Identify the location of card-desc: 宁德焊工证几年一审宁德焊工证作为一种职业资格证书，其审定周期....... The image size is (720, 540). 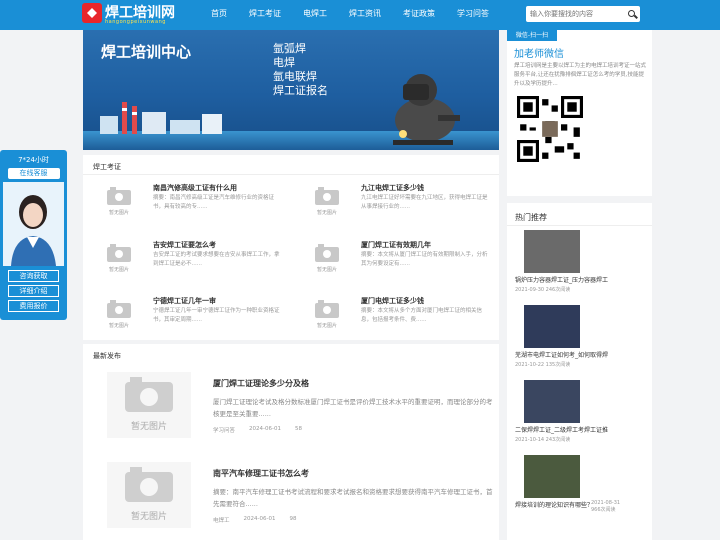
(216, 315).